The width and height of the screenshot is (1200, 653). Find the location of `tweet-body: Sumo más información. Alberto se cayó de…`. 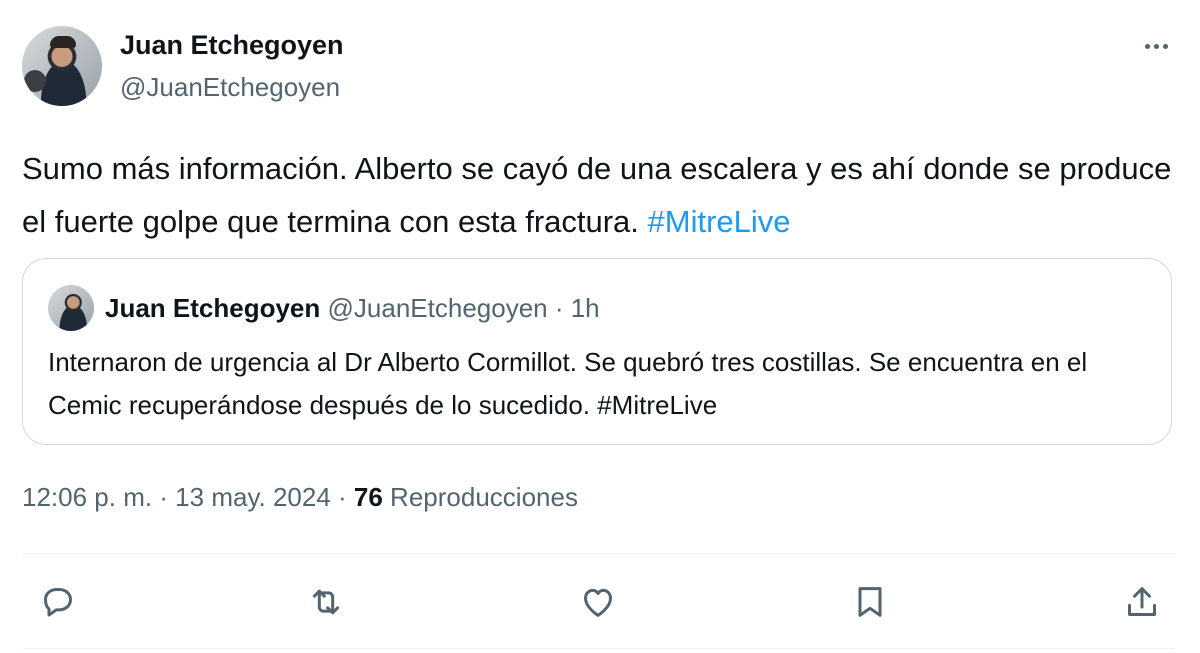

tweet-body: Sumo más información. Alberto se cayó de… is located at coordinates (597, 195).